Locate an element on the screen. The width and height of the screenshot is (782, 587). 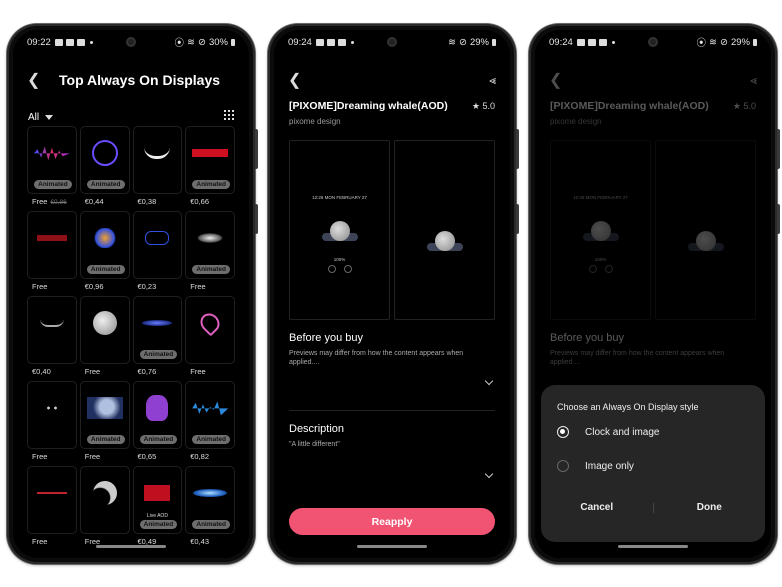
location-icon: ⦿ is located at coordinates (179, 43).